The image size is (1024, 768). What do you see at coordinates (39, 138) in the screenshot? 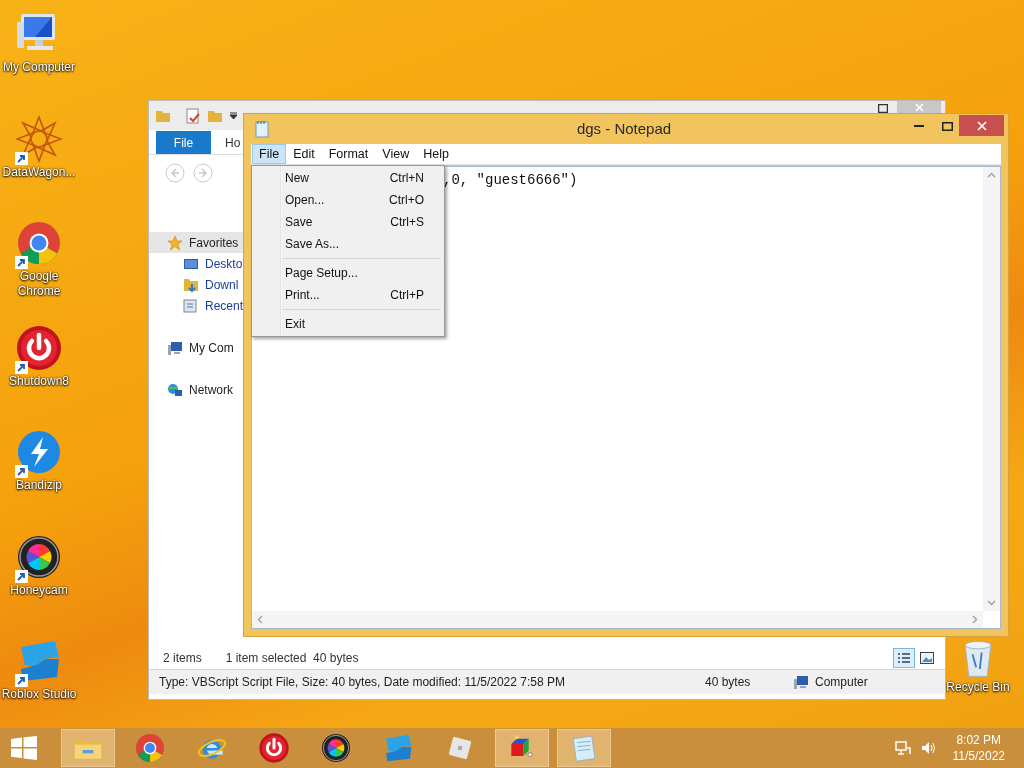
I see `mandala-icon` at bounding box center [39, 138].